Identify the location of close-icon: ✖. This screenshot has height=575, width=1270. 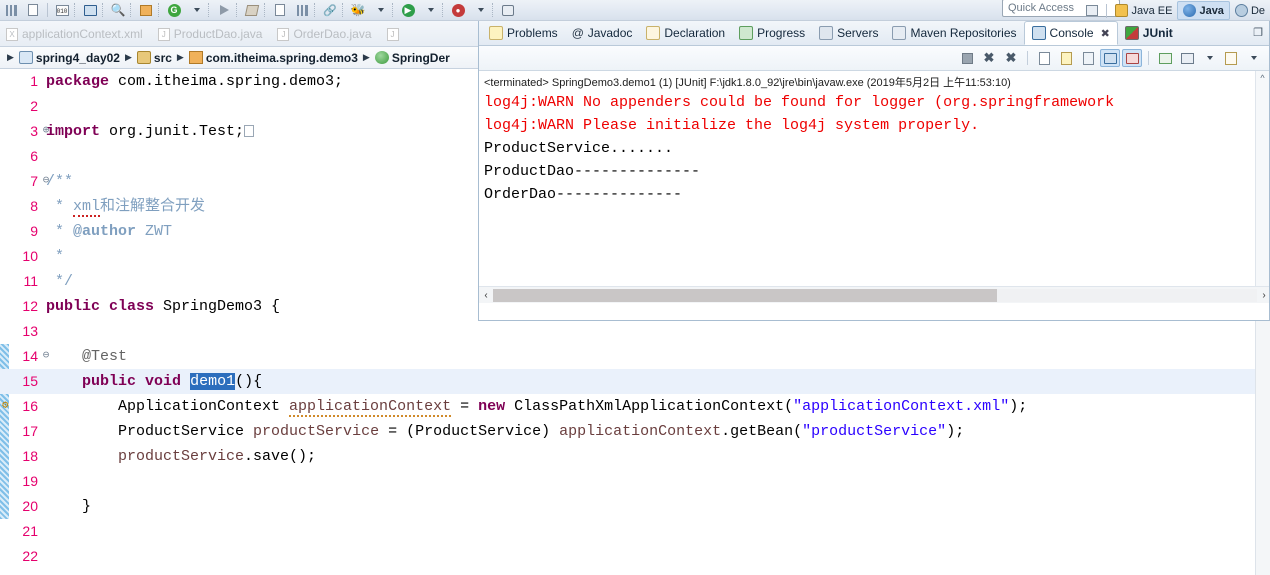
(1105, 33).